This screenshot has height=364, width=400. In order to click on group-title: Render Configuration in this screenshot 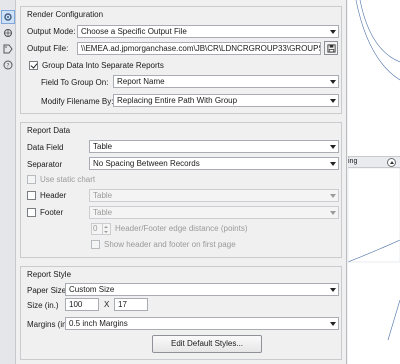, I will do `click(65, 14)`.